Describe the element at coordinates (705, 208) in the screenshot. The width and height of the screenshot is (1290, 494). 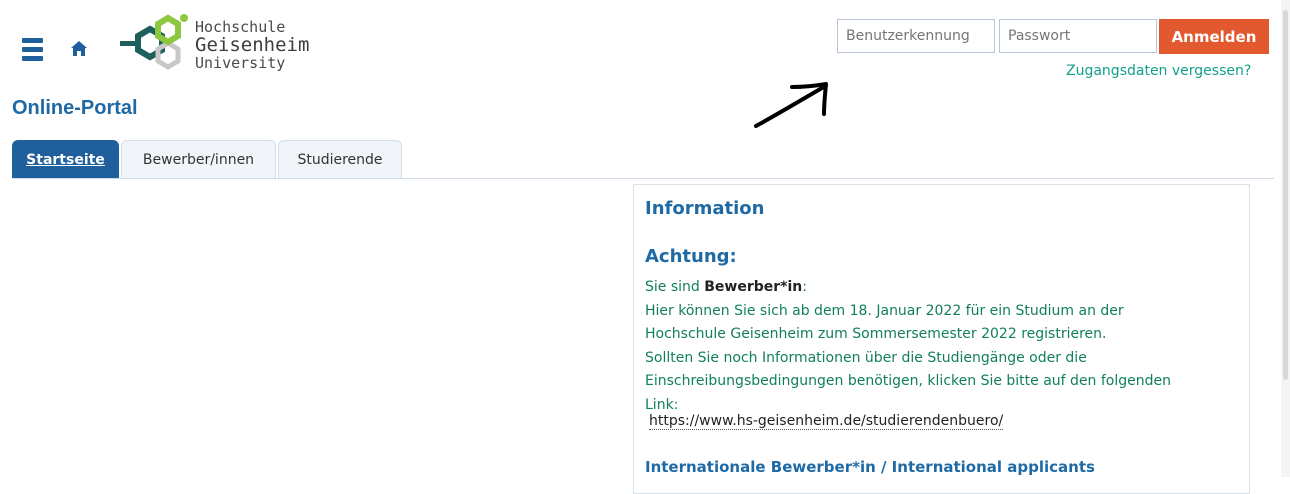
I see `info-title: Information` at that location.